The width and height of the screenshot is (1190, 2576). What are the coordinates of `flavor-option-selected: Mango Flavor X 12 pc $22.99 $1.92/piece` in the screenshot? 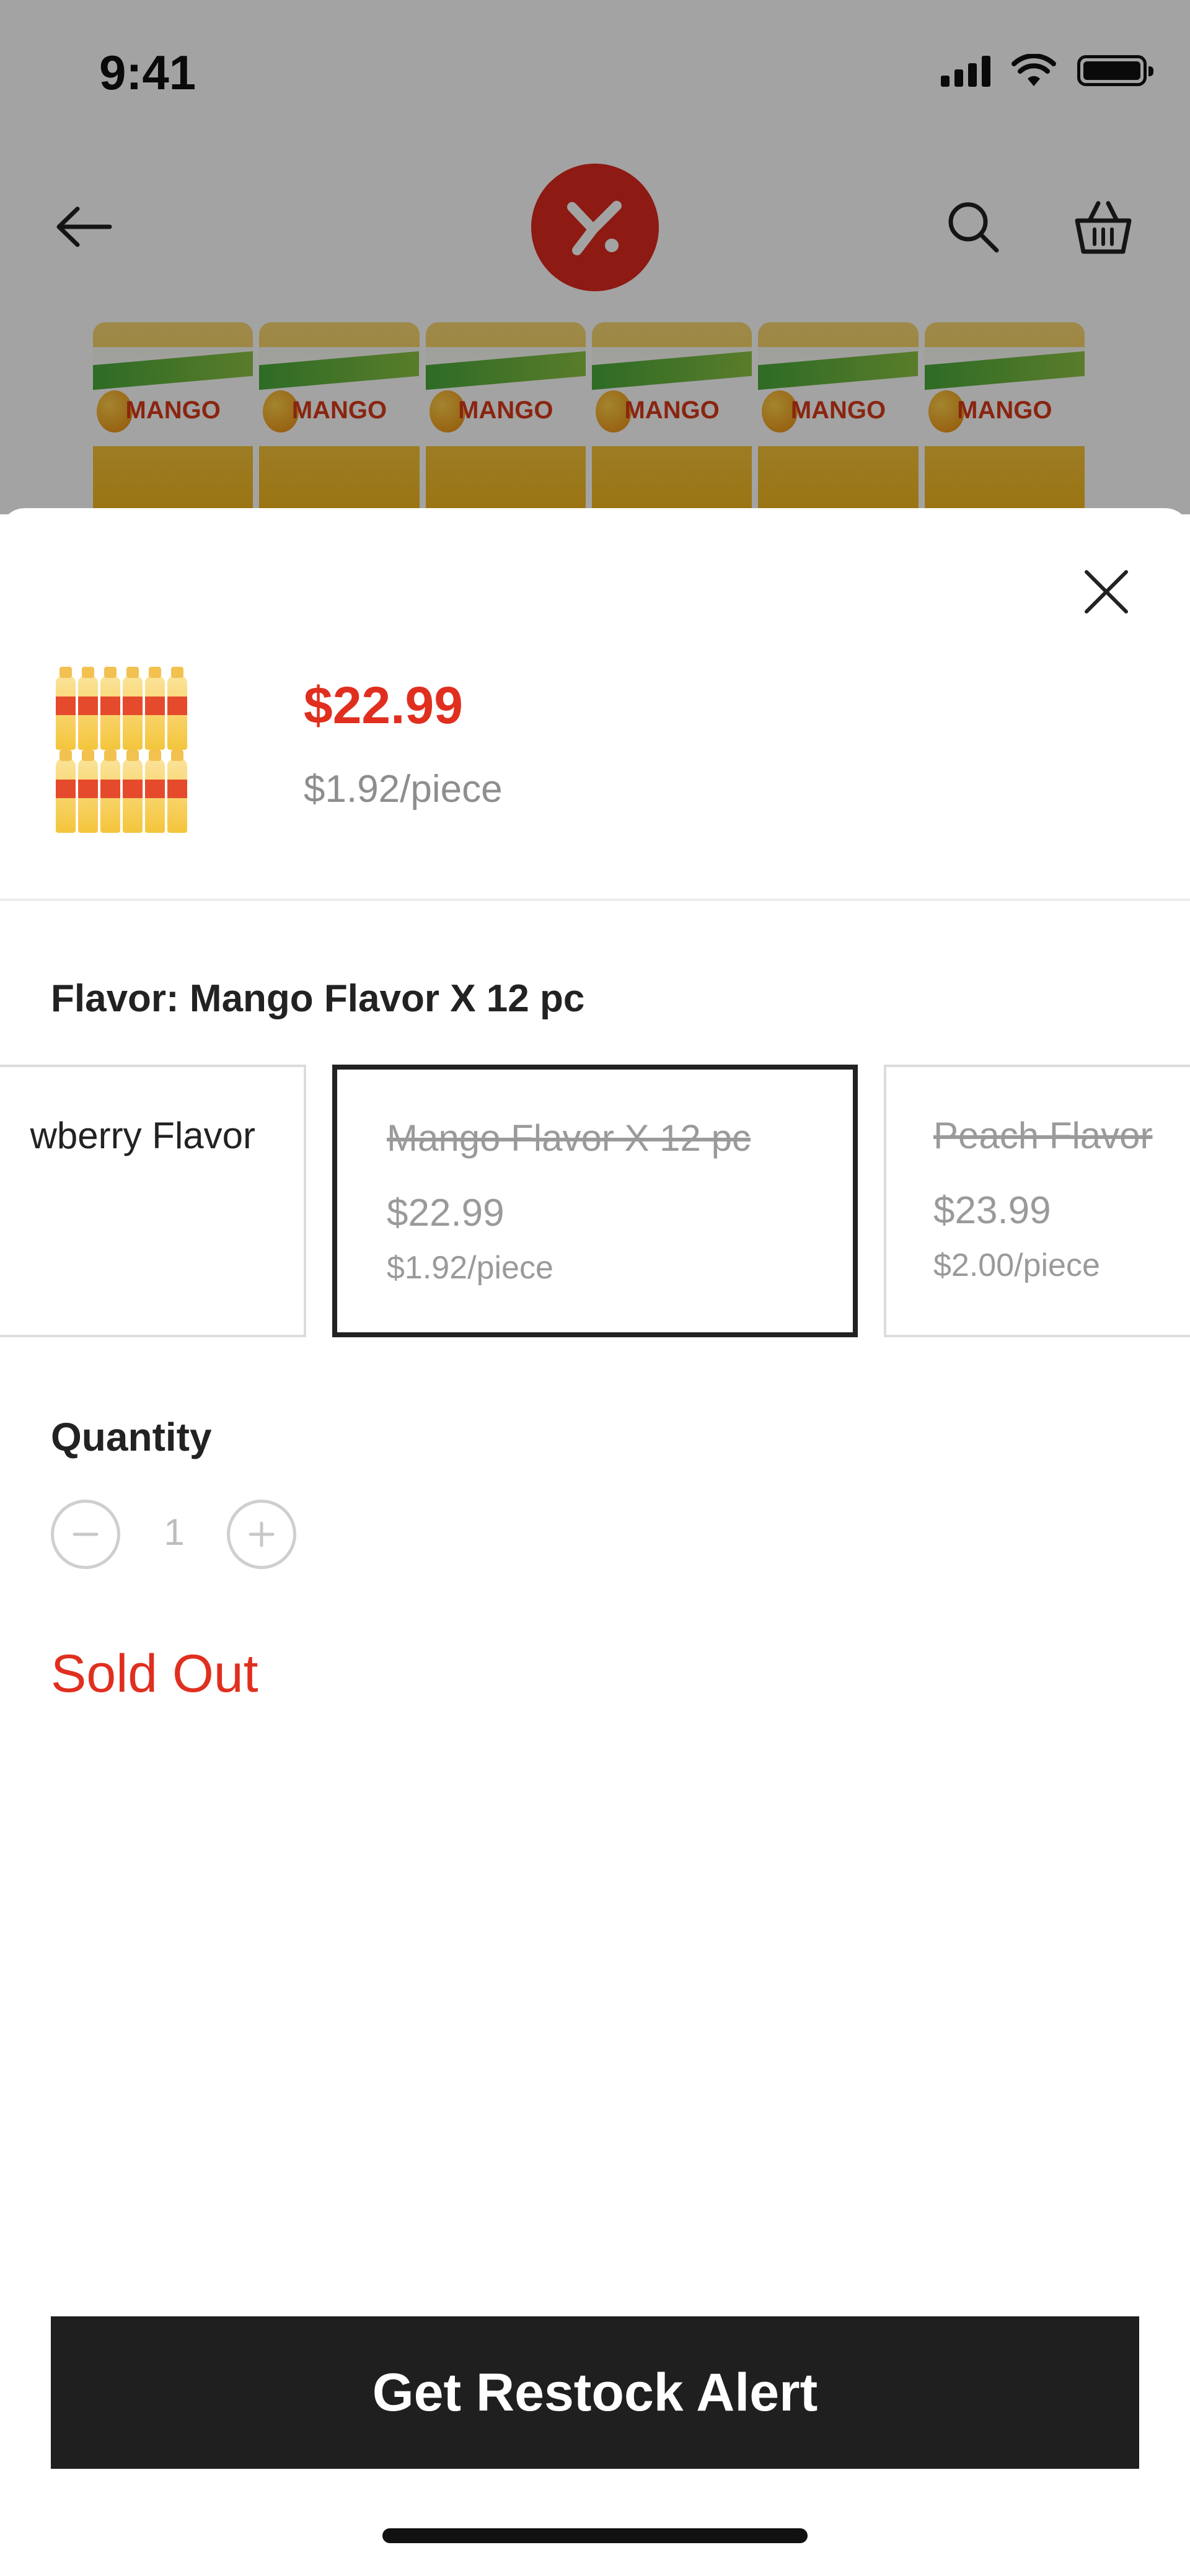 It's located at (595, 1201).